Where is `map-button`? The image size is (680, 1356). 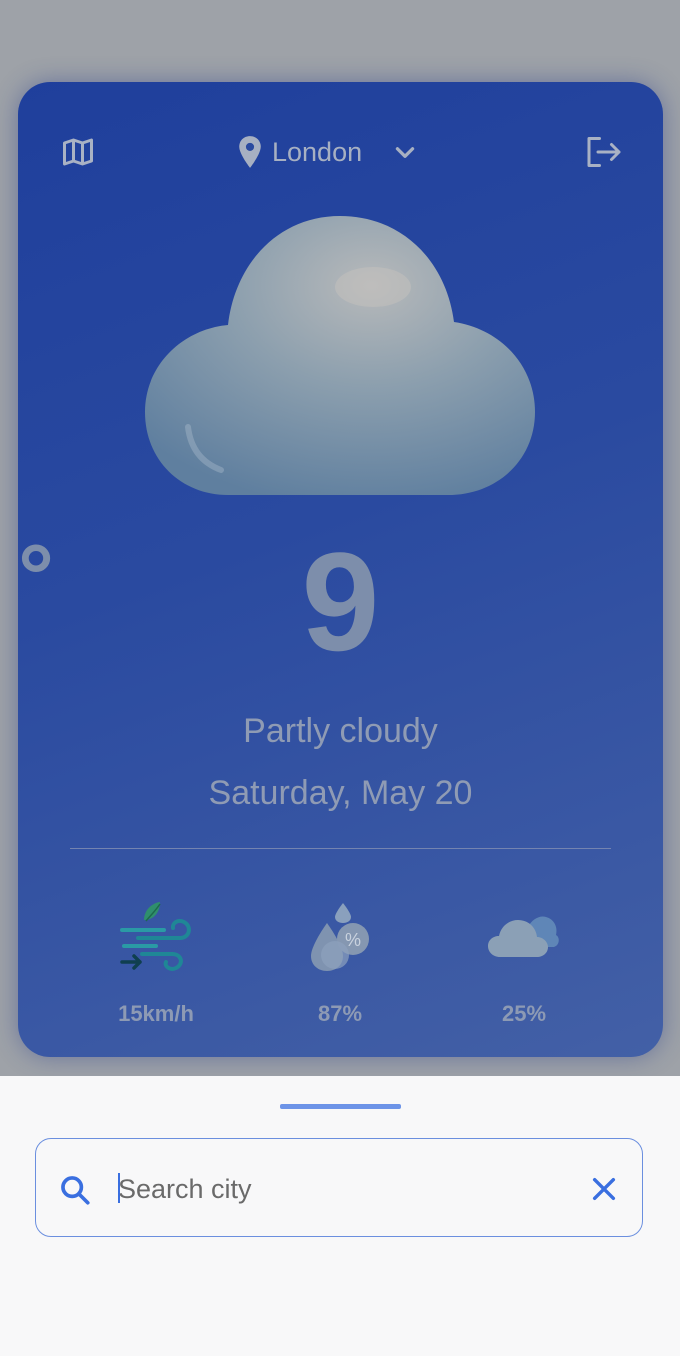 map-button is located at coordinates (78, 152).